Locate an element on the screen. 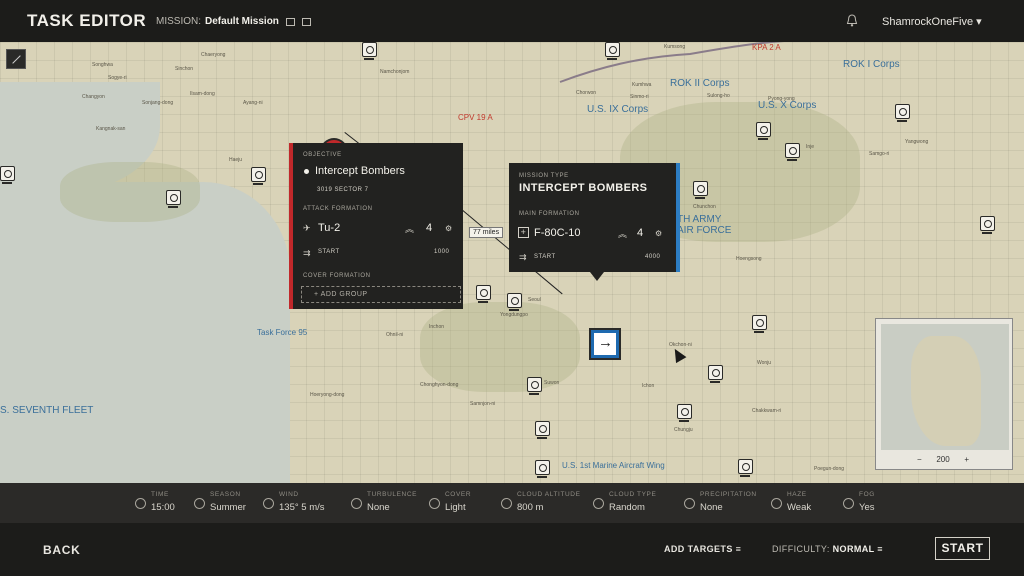 Image resolution: width=1024 pixels, height=576 pixels. town-label: Suwon is located at coordinates (552, 383).